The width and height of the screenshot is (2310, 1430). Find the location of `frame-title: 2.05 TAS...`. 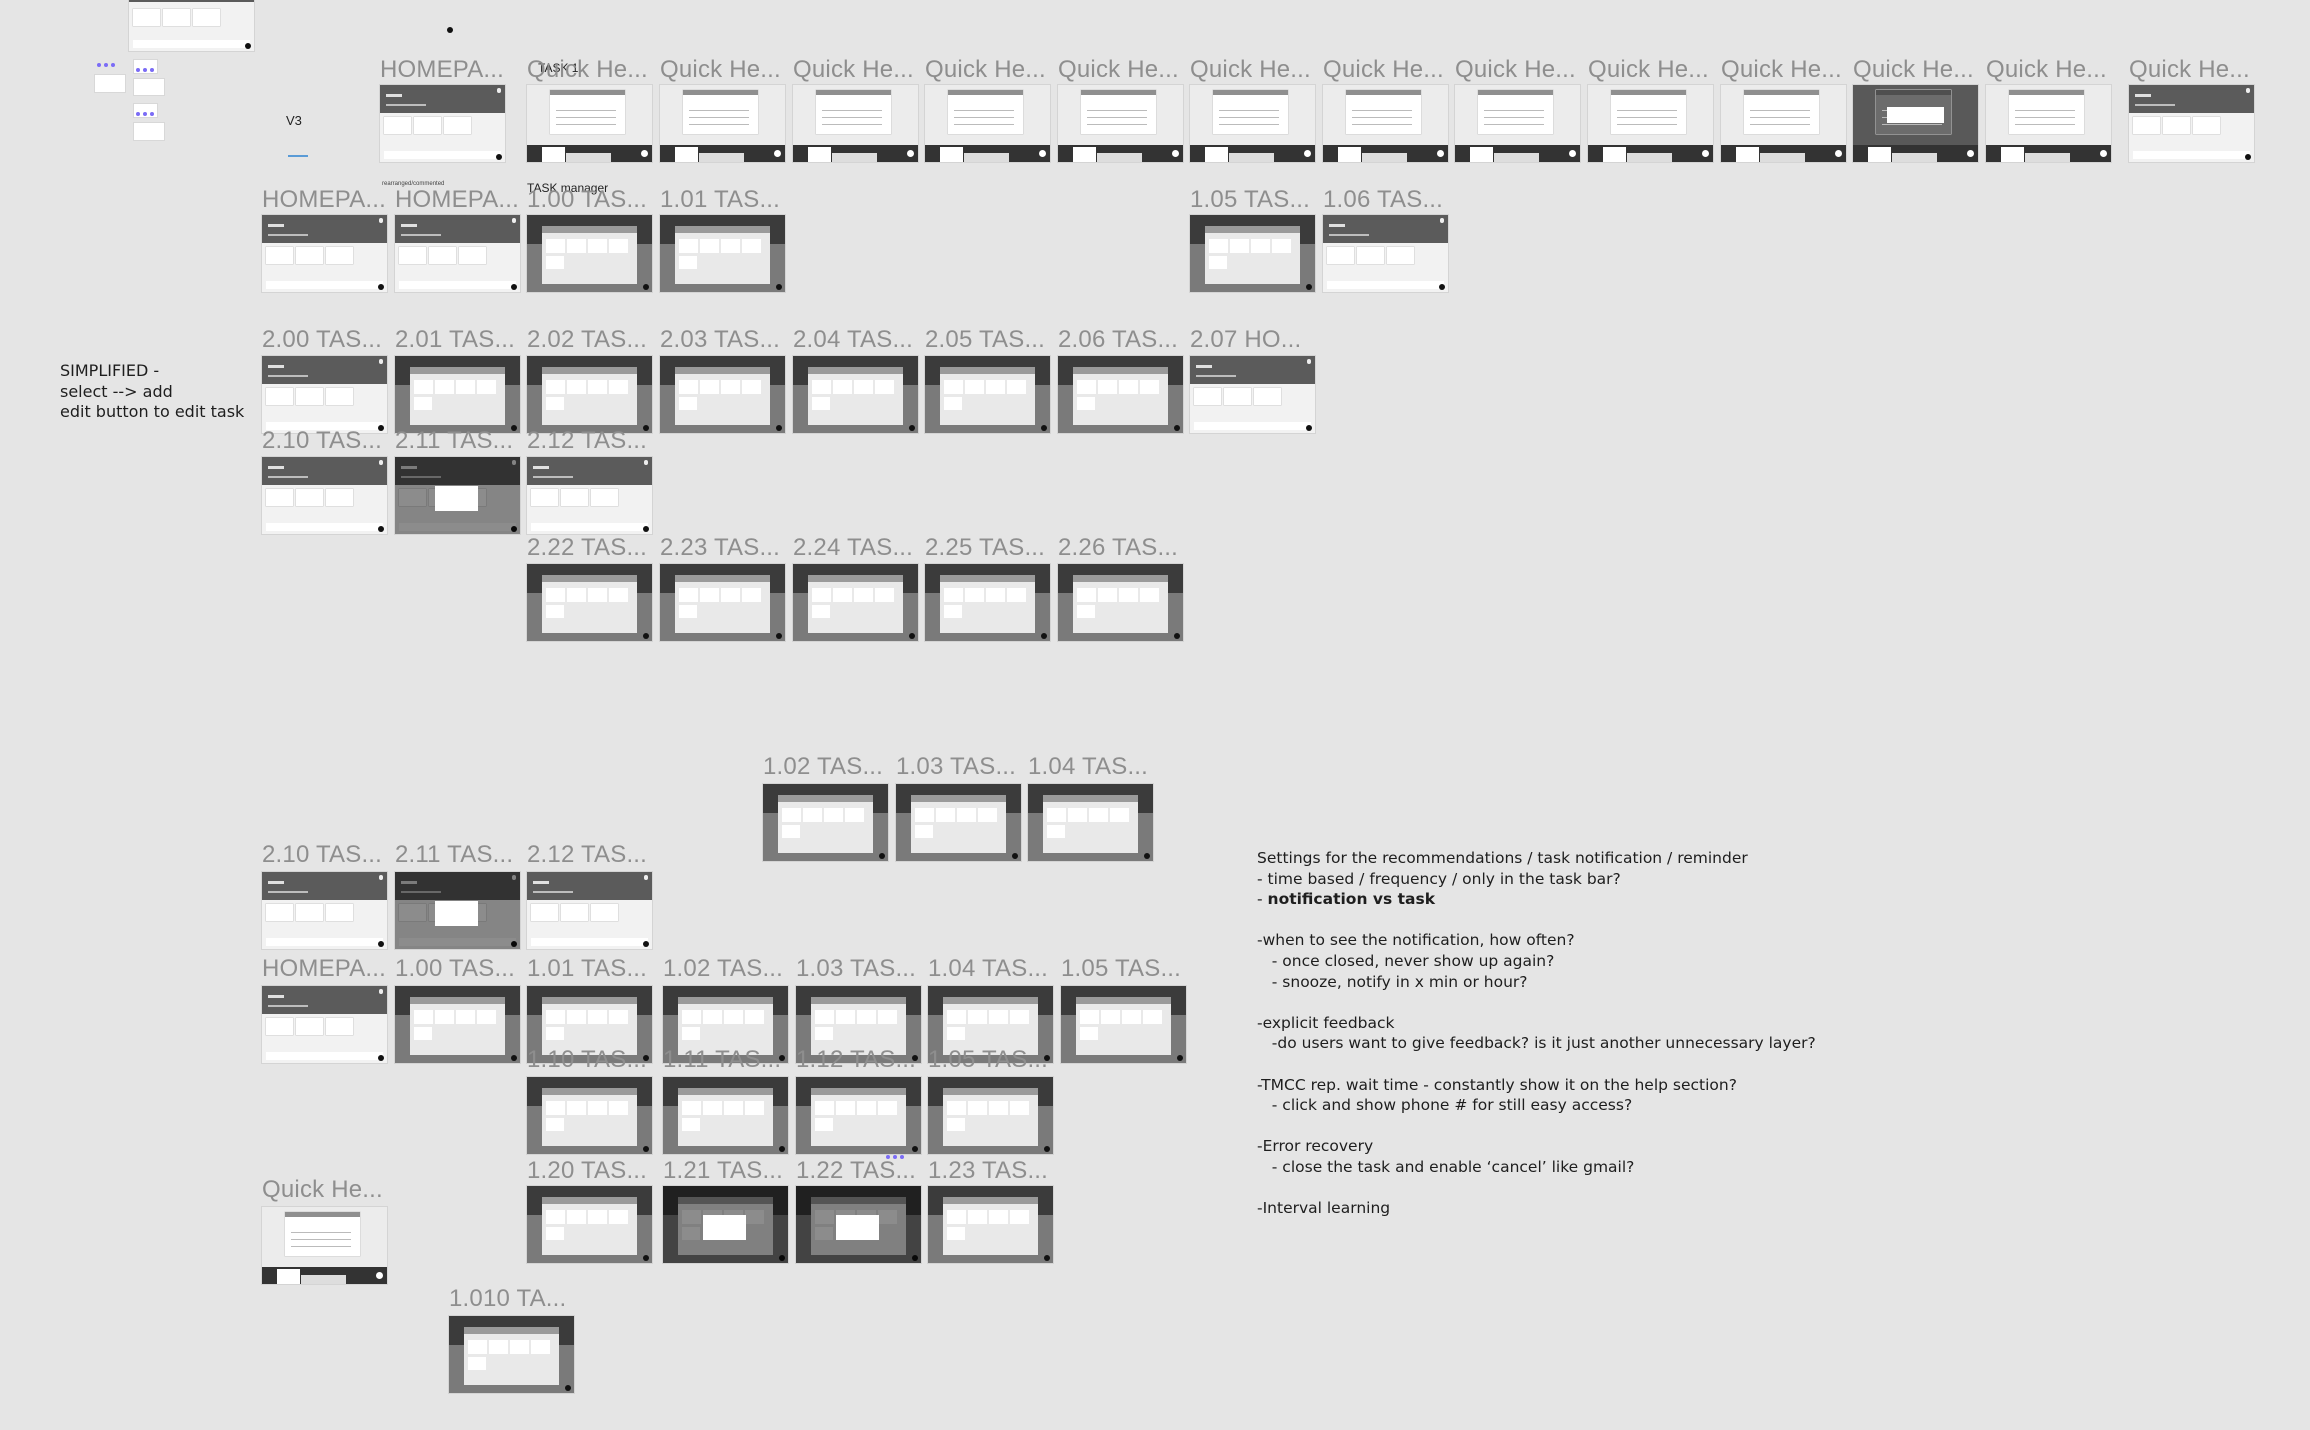

frame-title: 2.05 TAS... is located at coordinates (985, 340).